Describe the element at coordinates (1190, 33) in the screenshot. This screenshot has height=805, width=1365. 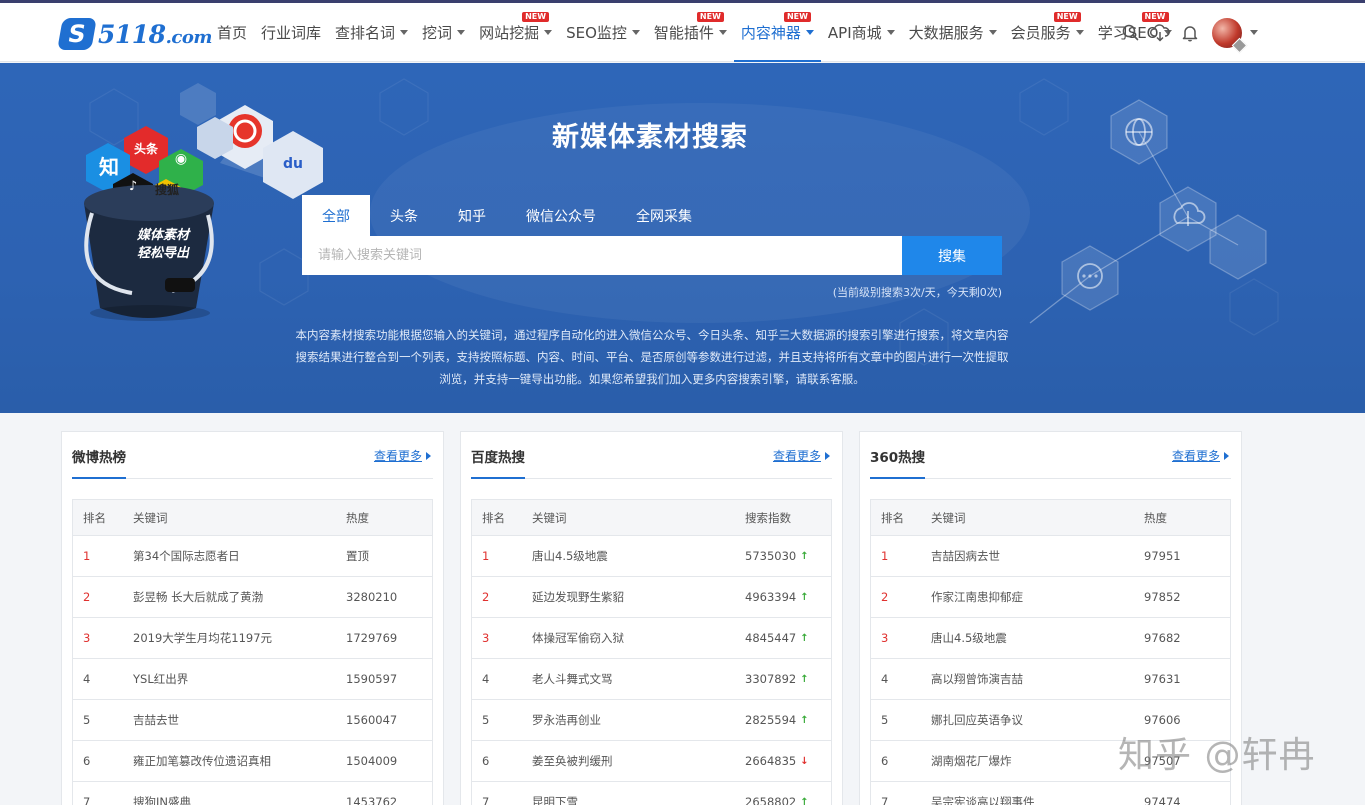
I see `bell-icon` at that location.